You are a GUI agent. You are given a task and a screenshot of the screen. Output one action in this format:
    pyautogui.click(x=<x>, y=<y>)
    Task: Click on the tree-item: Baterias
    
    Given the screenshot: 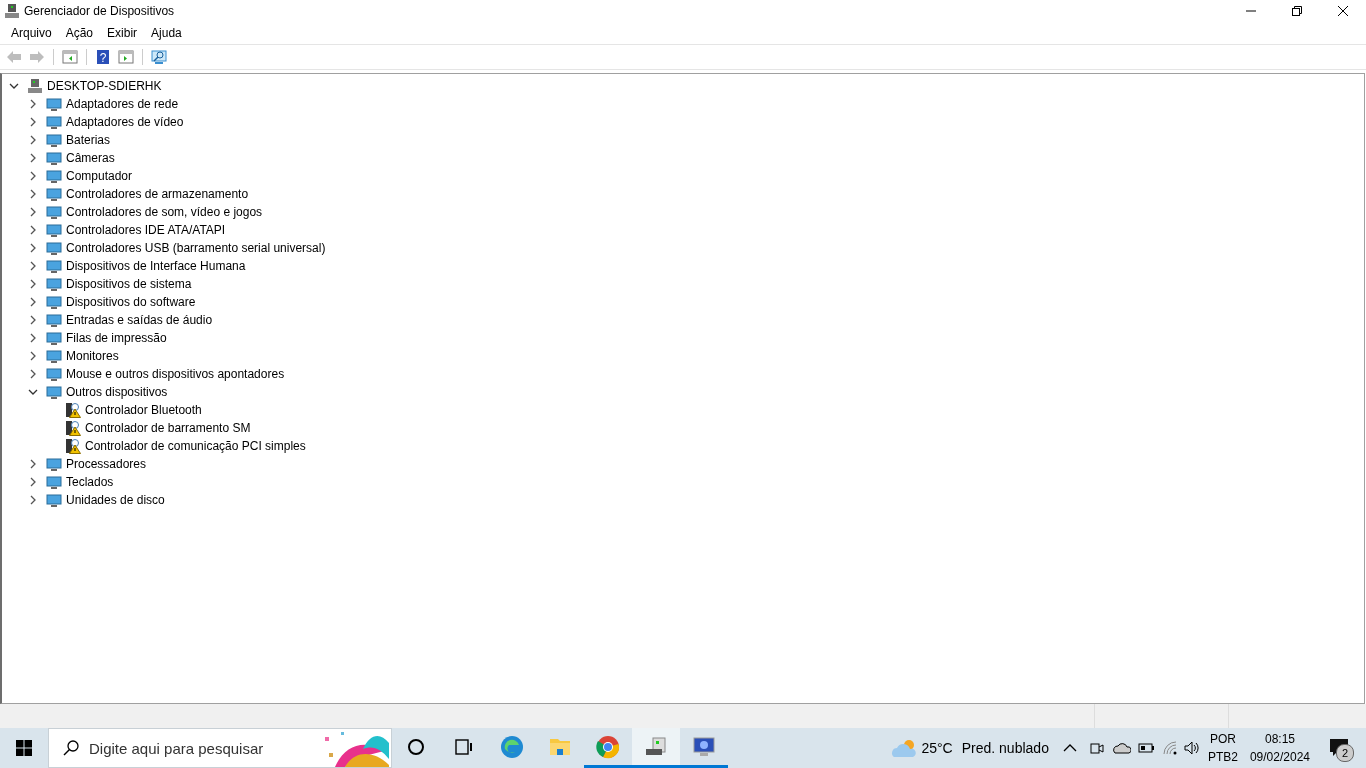 What is the action you would take?
    pyautogui.click(x=88, y=140)
    